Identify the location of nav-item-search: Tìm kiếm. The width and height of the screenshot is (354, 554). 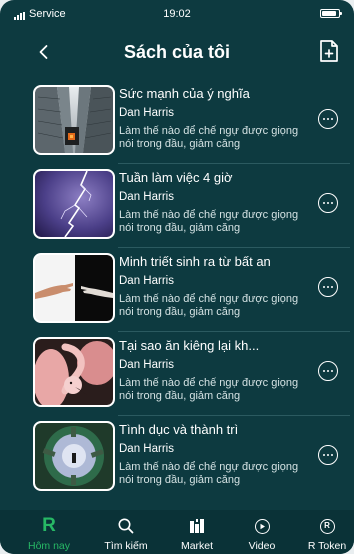
(126, 532).